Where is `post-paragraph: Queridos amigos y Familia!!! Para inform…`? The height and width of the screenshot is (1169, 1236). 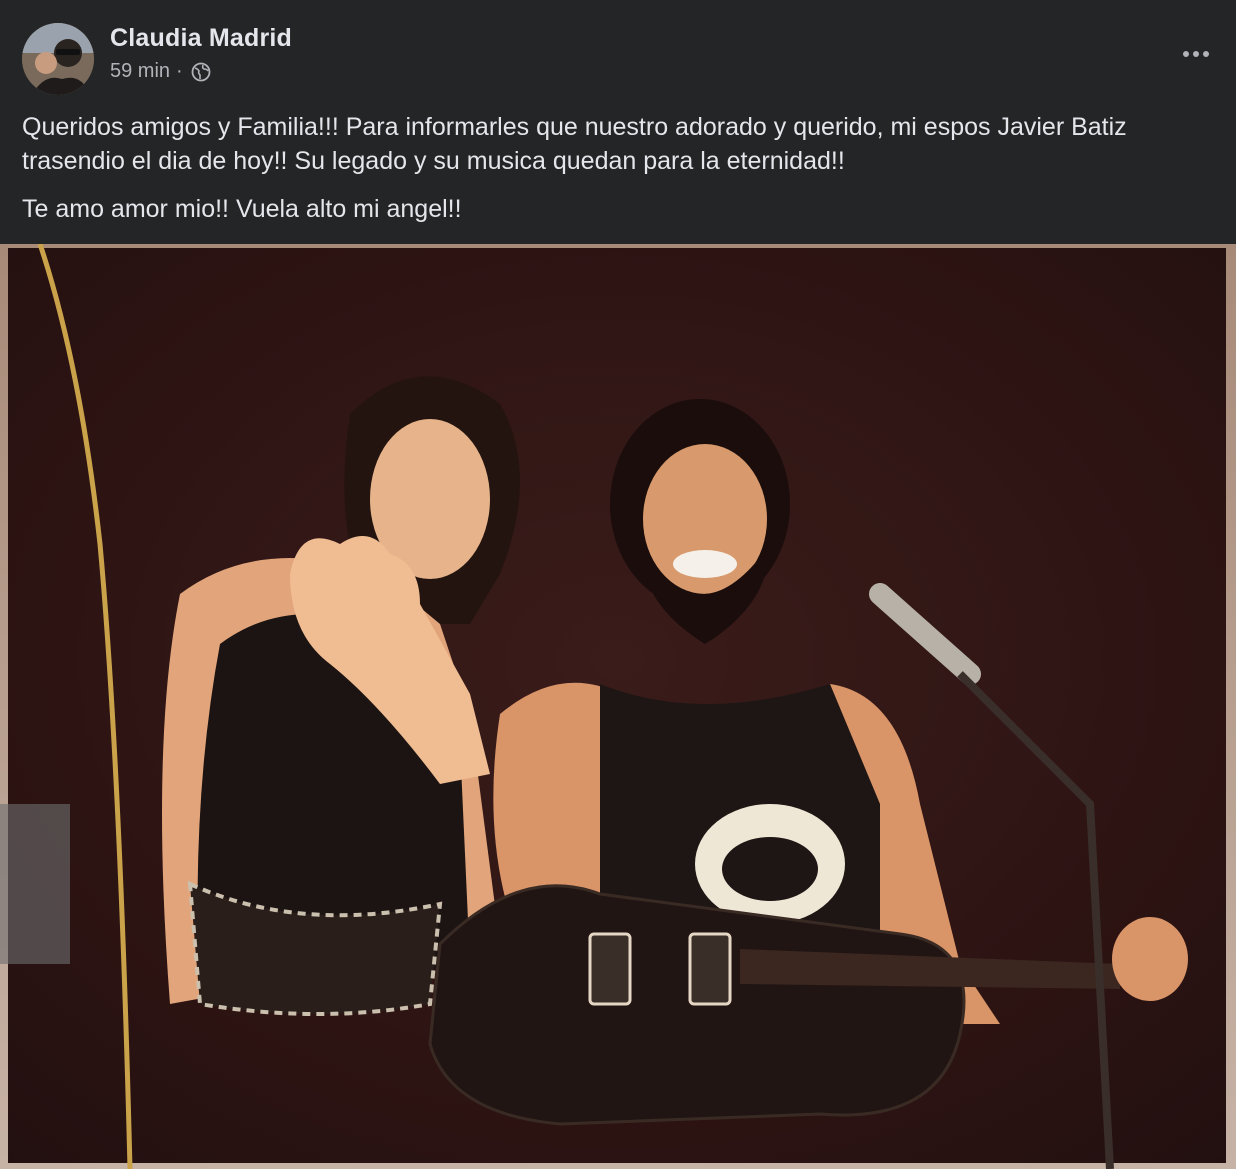
post-paragraph: Queridos amigos y Familia!!! Para inform… is located at coordinates (574, 144).